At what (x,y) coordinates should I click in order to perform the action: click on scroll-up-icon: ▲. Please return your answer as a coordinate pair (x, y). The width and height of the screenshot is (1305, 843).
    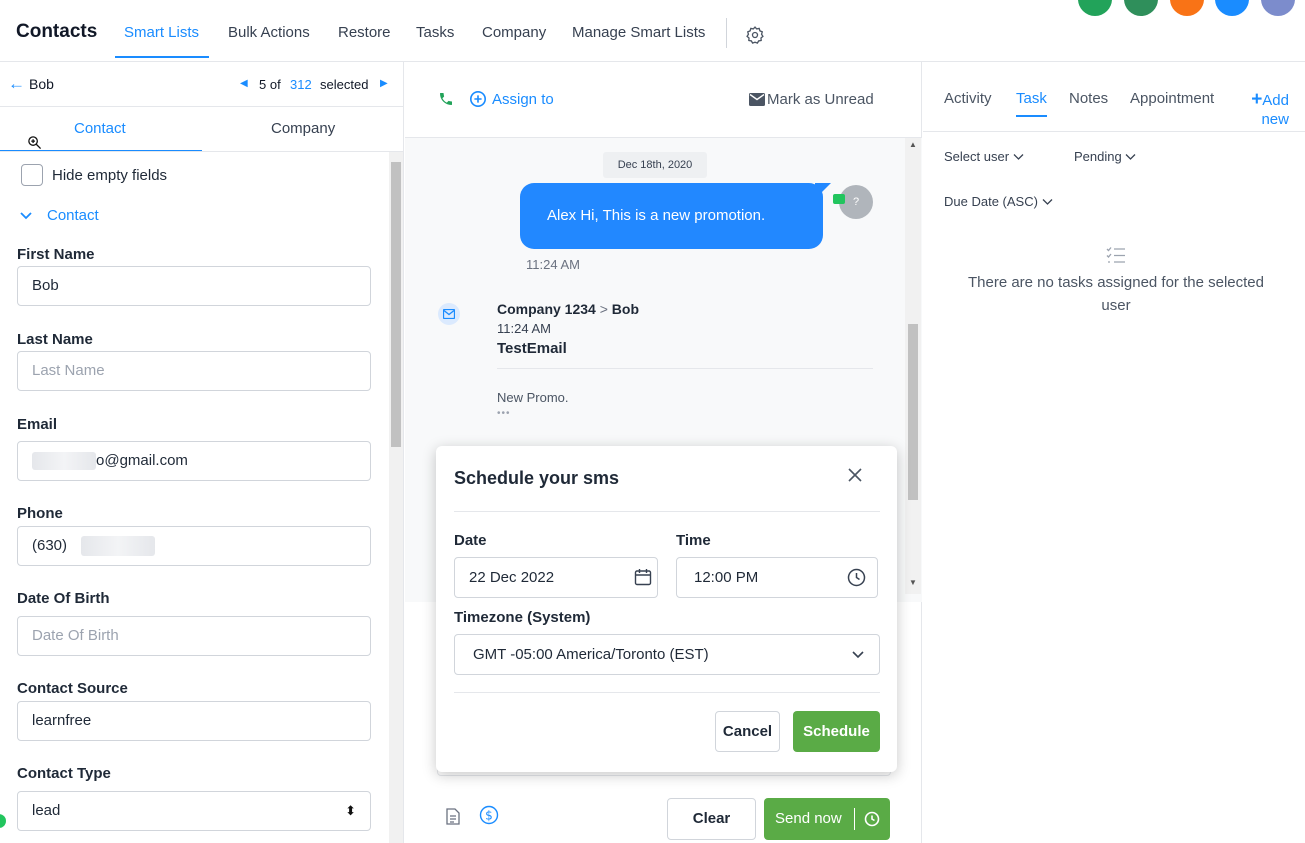
    Looking at the image, I should click on (913, 144).